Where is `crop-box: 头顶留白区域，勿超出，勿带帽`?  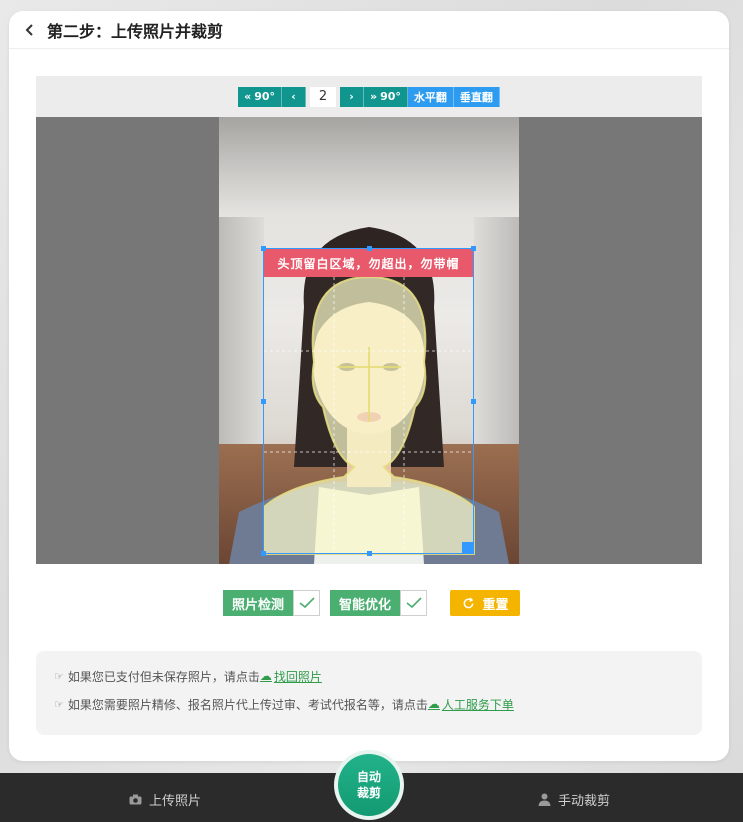
crop-box: 头顶留白区域，勿超出，勿带帽 is located at coordinates (368, 401).